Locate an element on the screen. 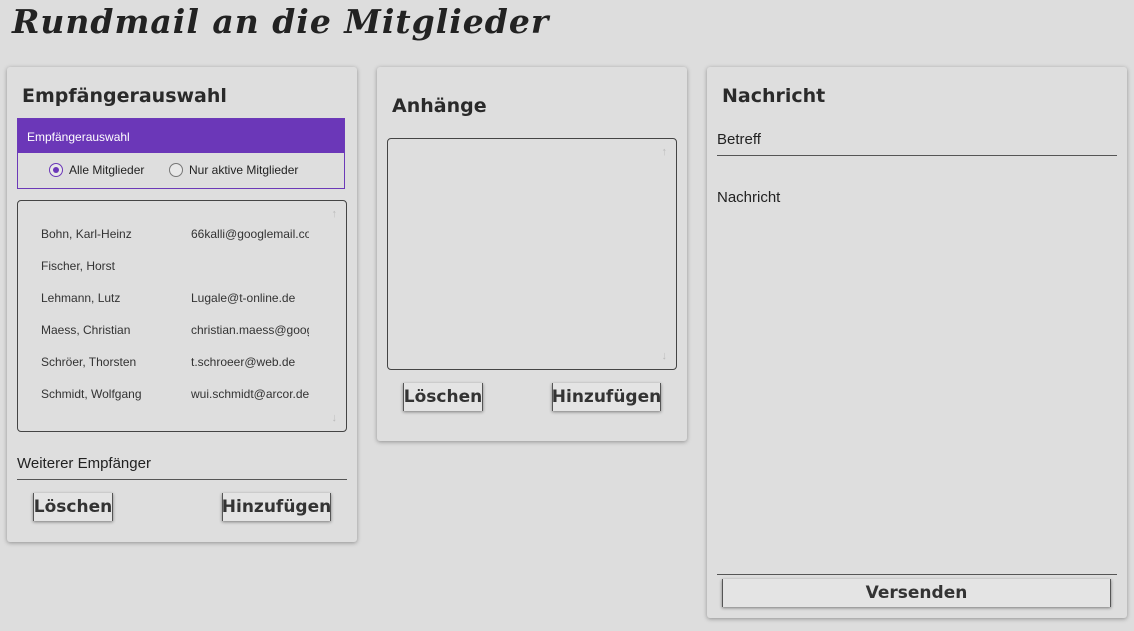 The height and width of the screenshot is (631, 1134). message-title: Nachricht is located at coordinates (774, 96).